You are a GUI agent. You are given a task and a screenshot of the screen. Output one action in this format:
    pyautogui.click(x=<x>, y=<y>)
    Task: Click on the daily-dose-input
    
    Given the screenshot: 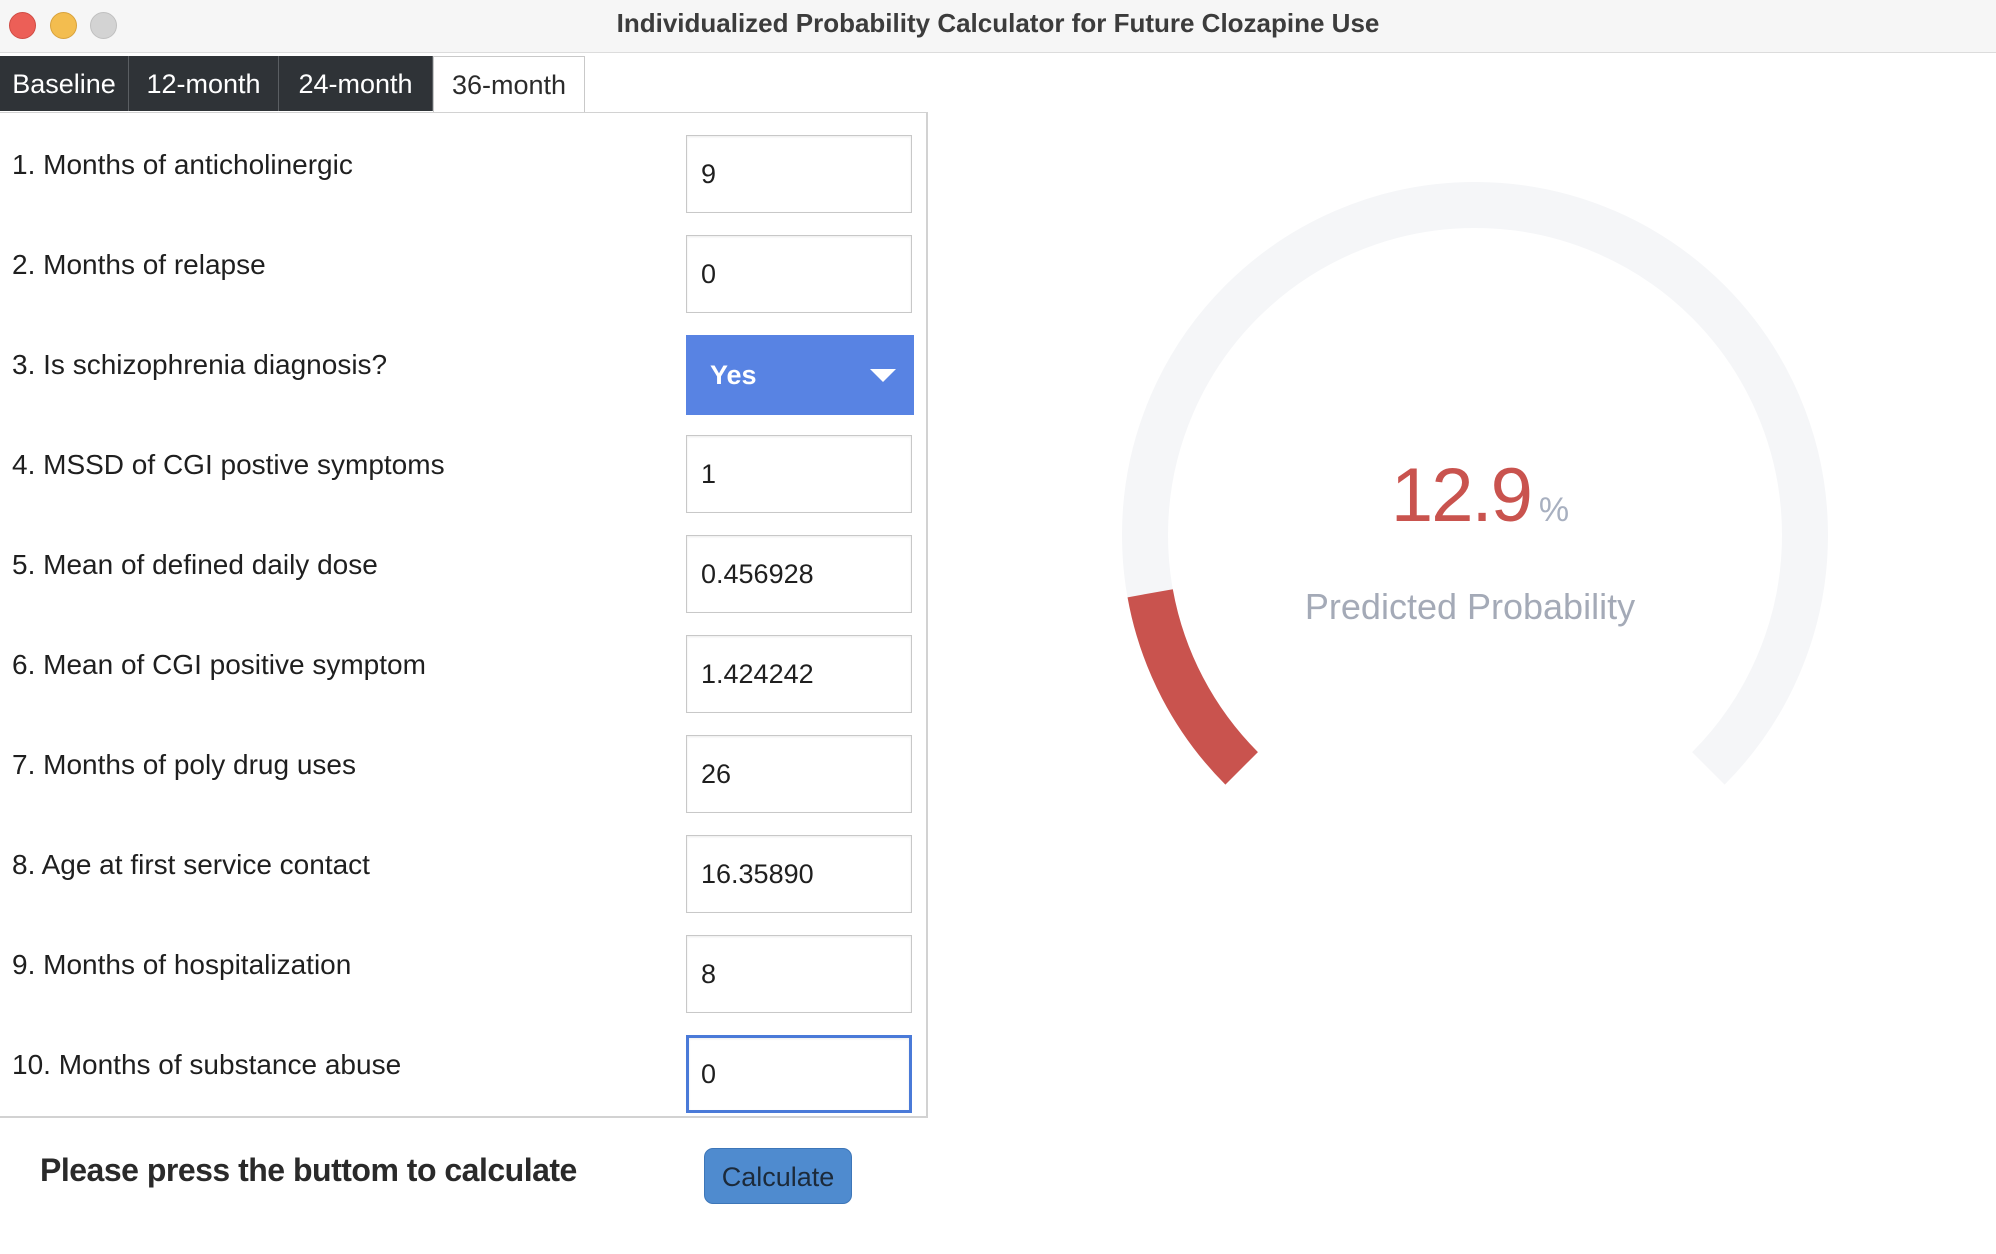 What is the action you would take?
    pyautogui.click(x=799, y=574)
    